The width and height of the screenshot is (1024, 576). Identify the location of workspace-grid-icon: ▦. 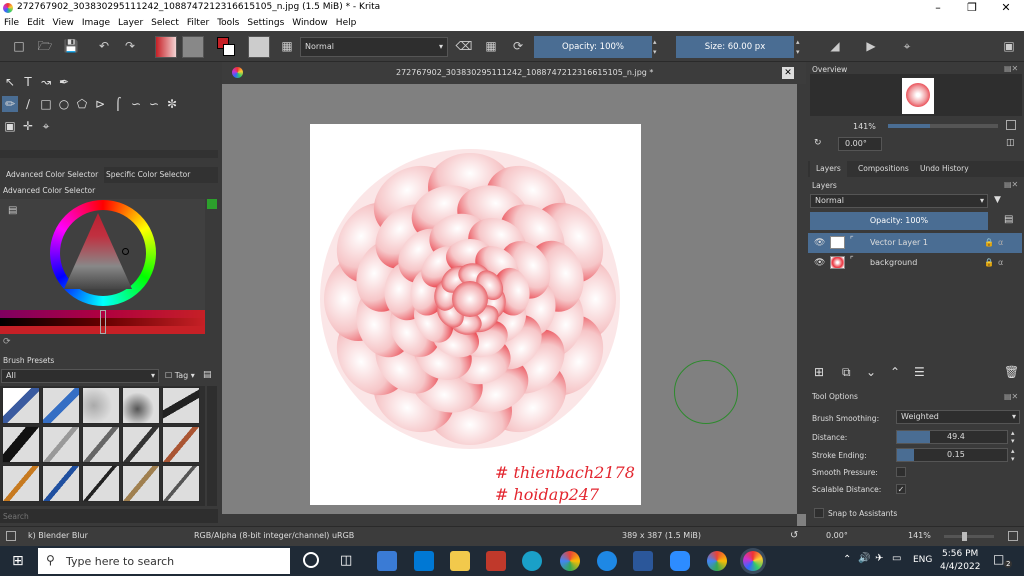
(287, 46).